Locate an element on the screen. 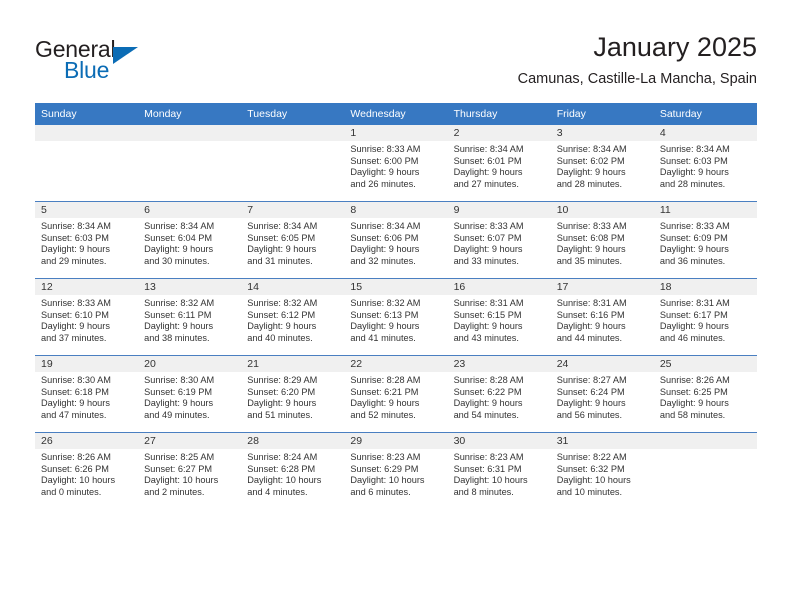 Image resolution: width=792 pixels, height=612 pixels. brand-logo: General Blue is located at coordinates (135, 62).